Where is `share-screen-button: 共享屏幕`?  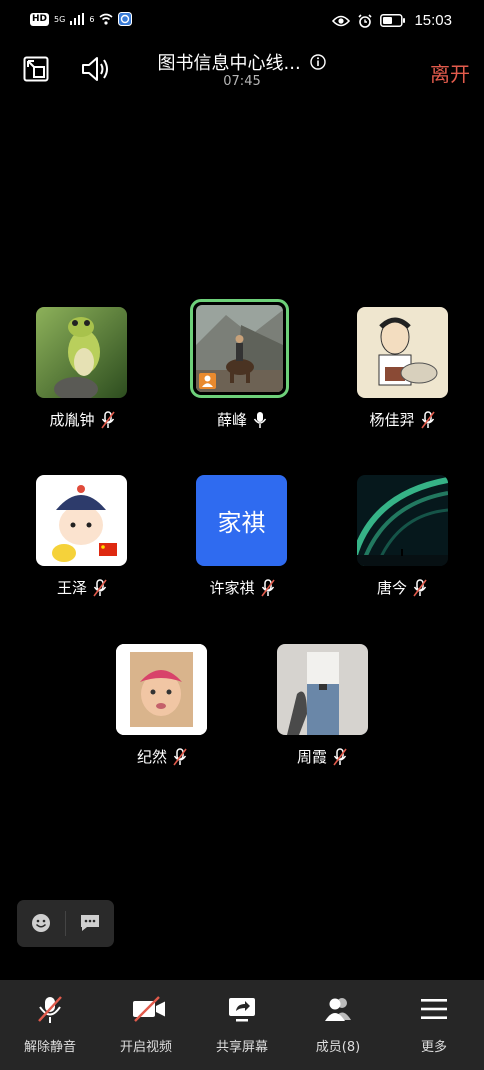 share-screen-button: 共享屏幕 is located at coordinates (242, 1025).